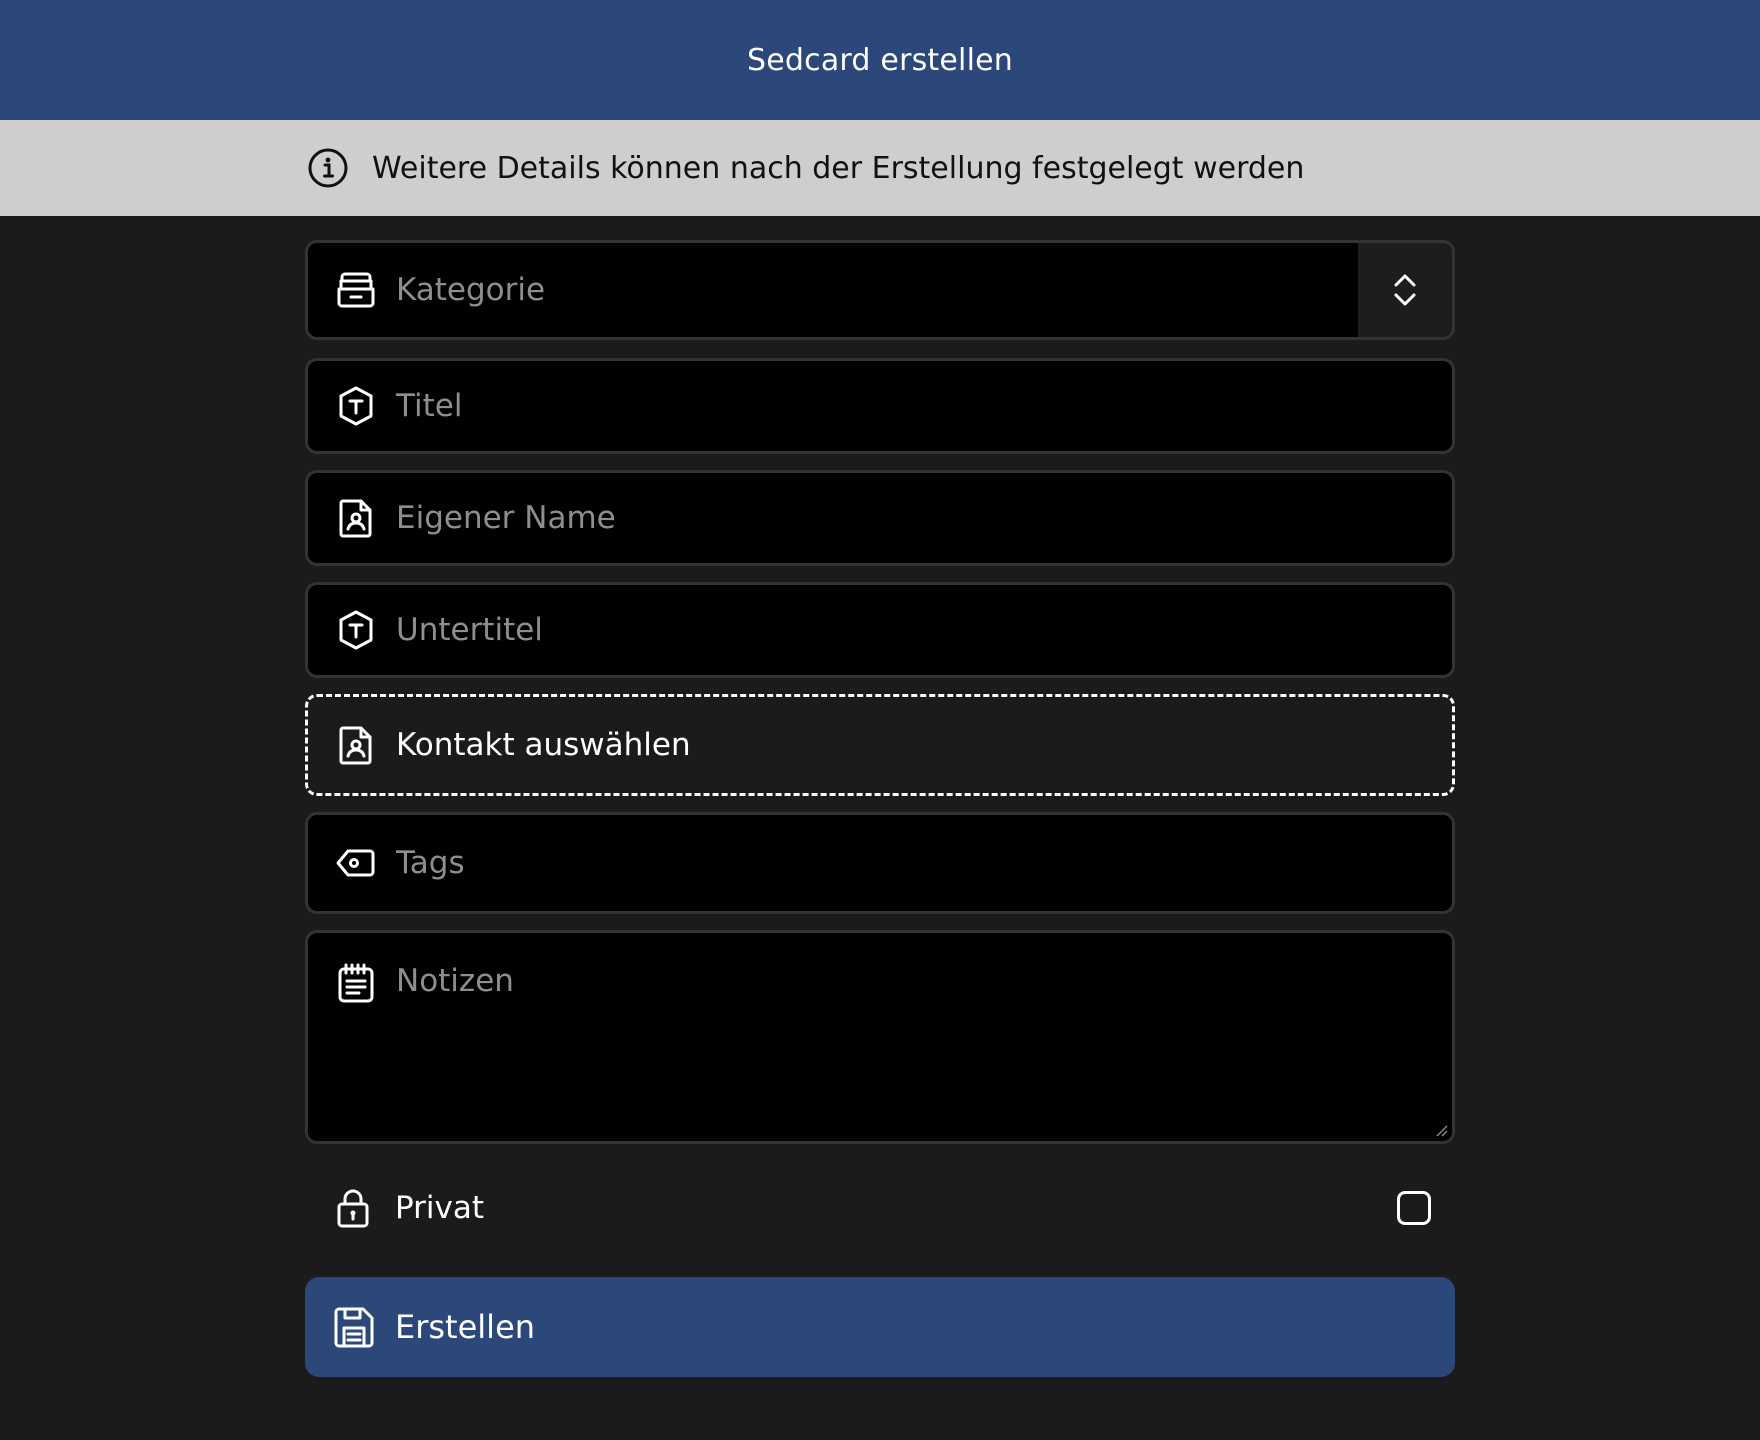  I want to click on create-button: Erstellen, so click(880, 1327).